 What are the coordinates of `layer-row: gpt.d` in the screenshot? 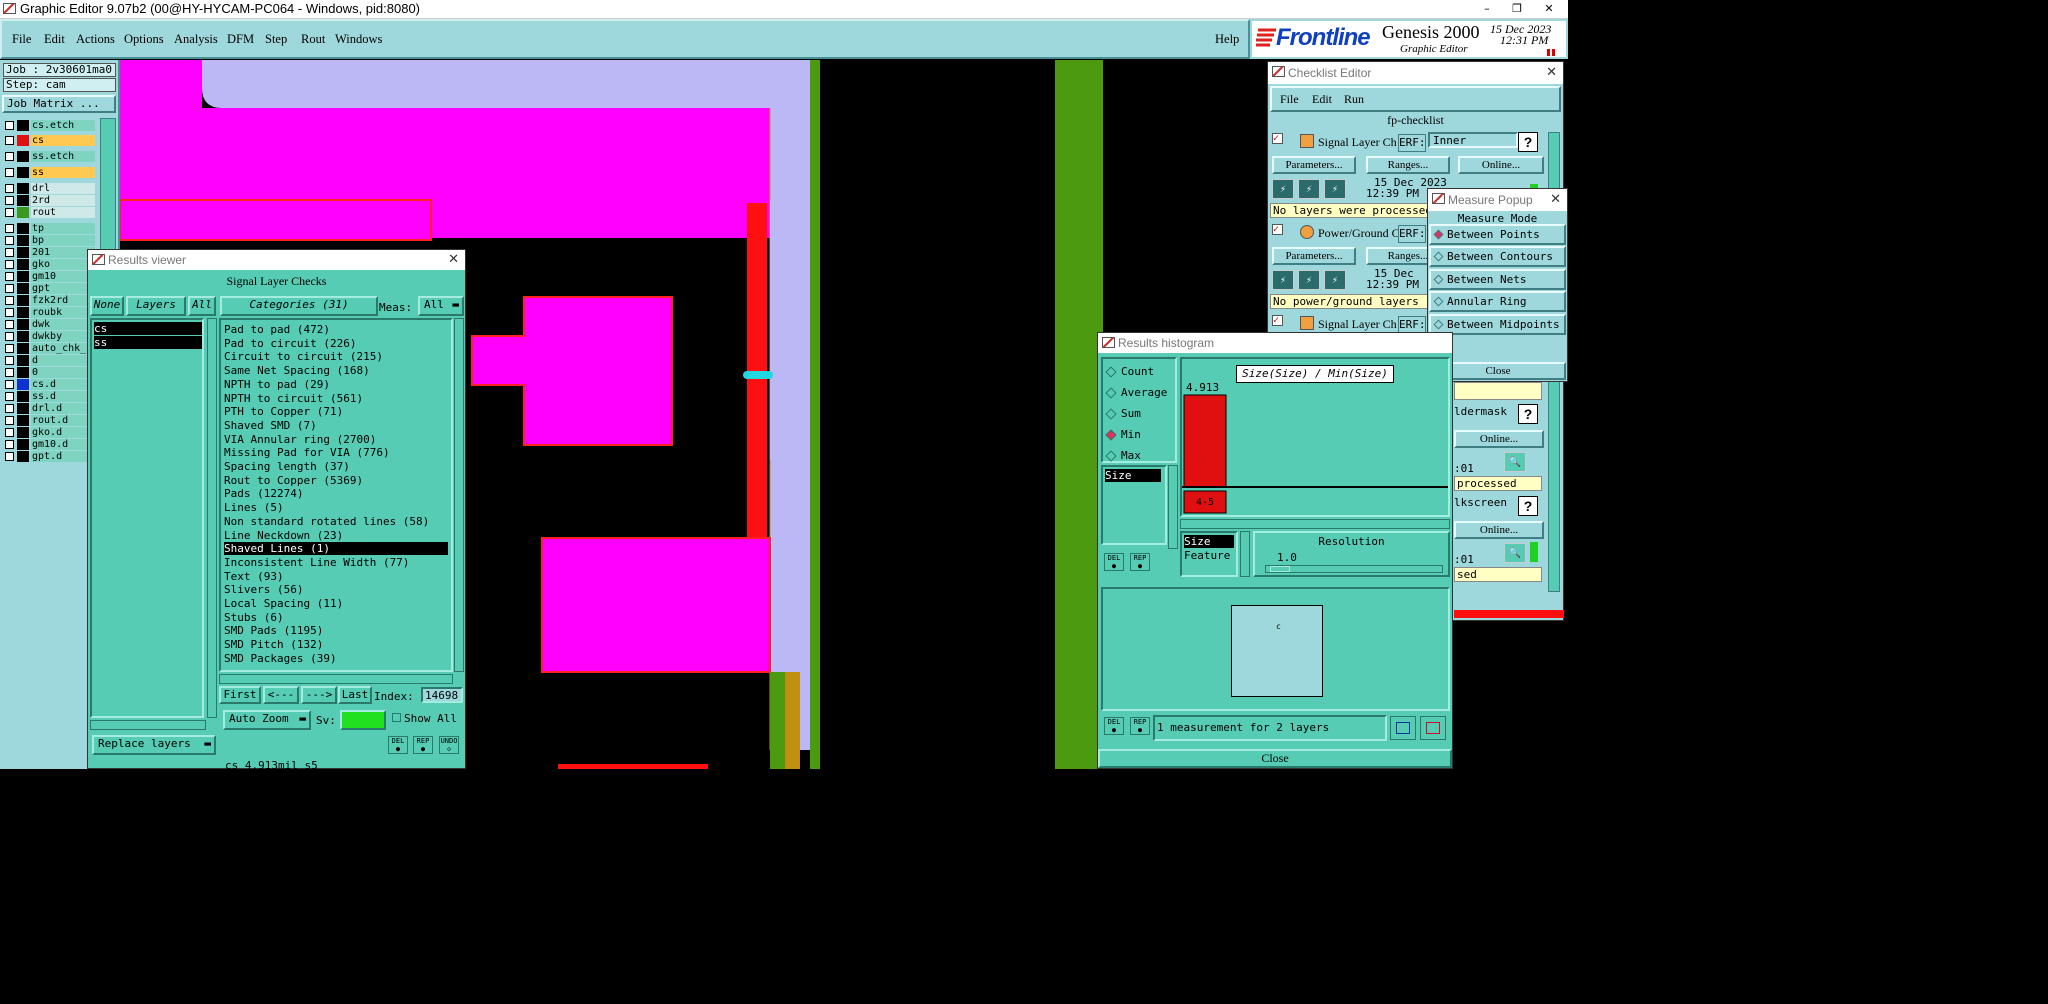 It's located at (50, 456).